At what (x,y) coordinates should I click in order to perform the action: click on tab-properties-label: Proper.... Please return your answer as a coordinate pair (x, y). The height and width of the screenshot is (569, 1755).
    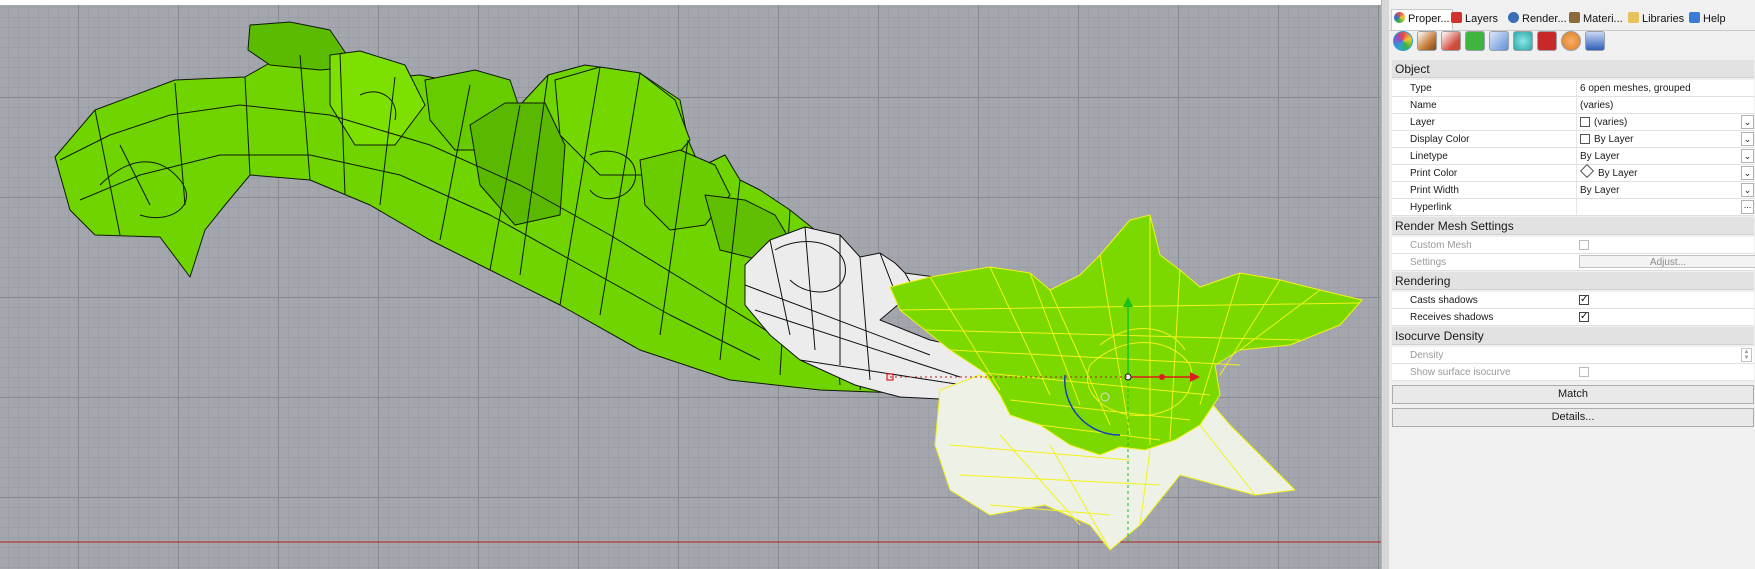
    Looking at the image, I should click on (1429, 19).